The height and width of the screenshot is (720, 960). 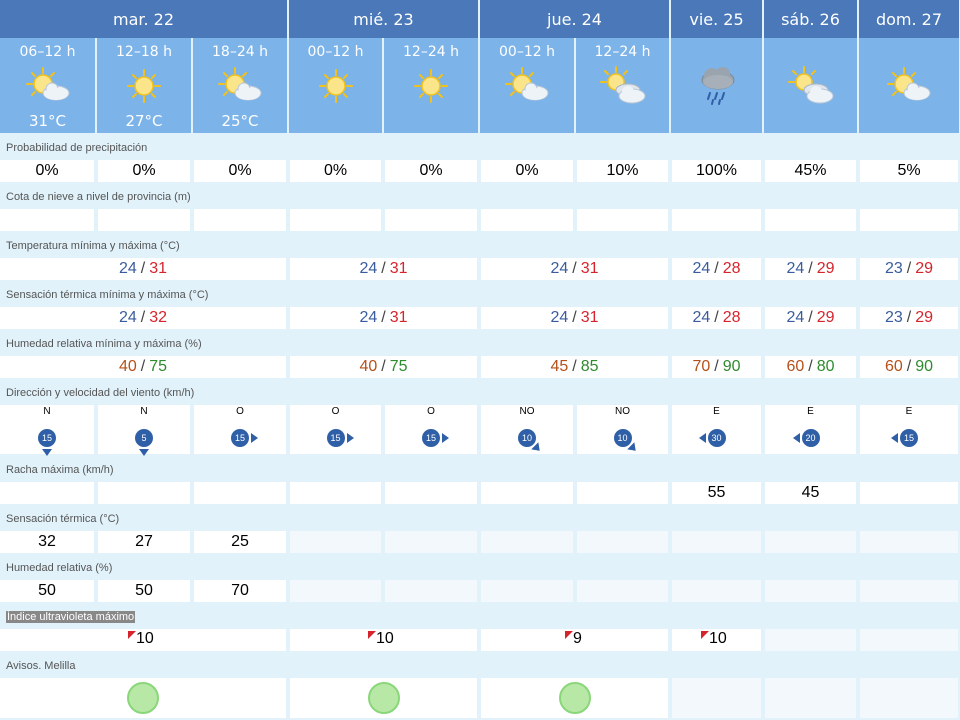 What do you see at coordinates (431, 52) in the screenshot?
I see `period-label: 12–24 h` at bounding box center [431, 52].